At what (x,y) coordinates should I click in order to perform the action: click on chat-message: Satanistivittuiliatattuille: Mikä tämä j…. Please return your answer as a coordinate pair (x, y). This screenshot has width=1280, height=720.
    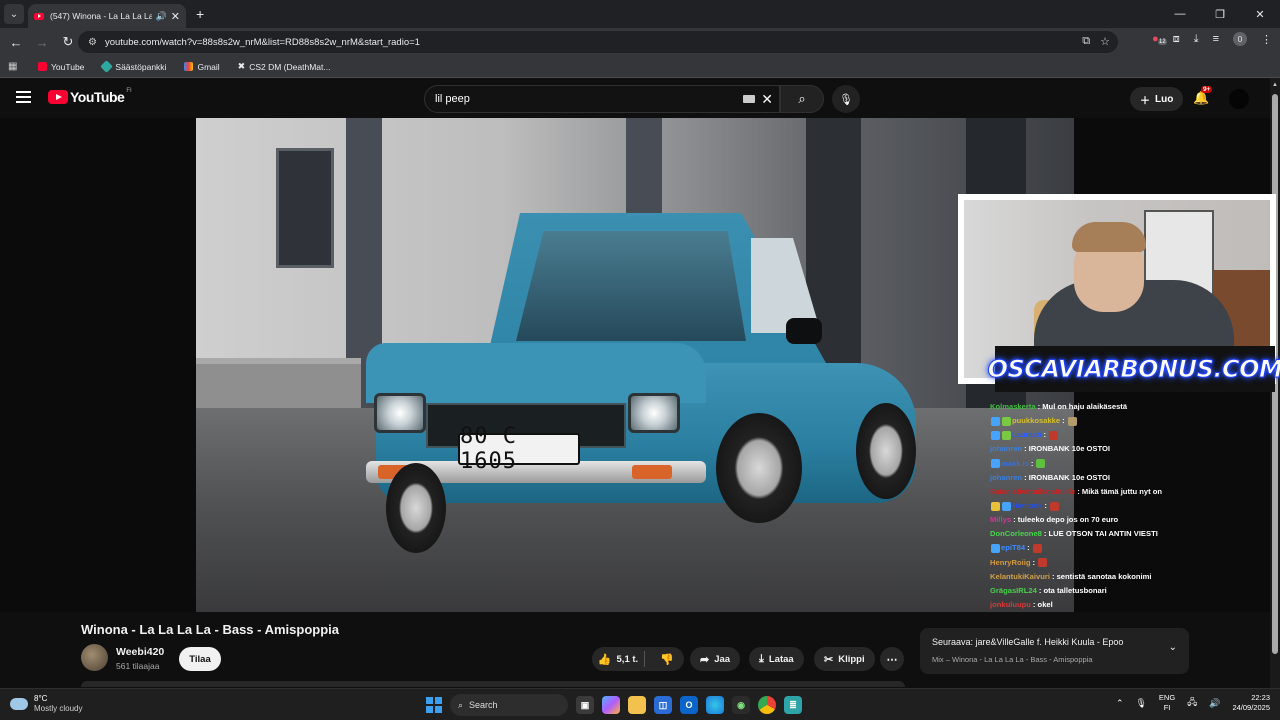
    Looking at the image, I should click on (1130, 492).